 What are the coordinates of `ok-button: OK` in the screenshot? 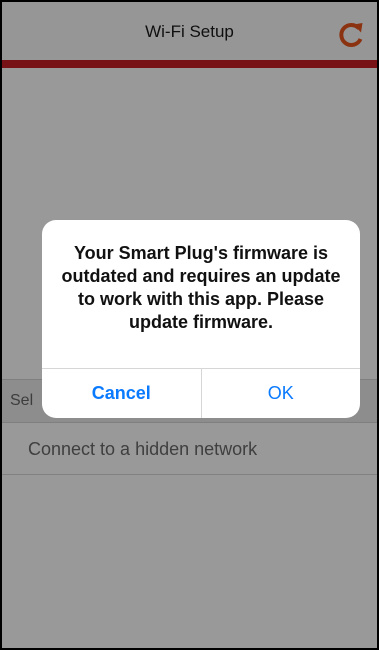 It's located at (281, 393).